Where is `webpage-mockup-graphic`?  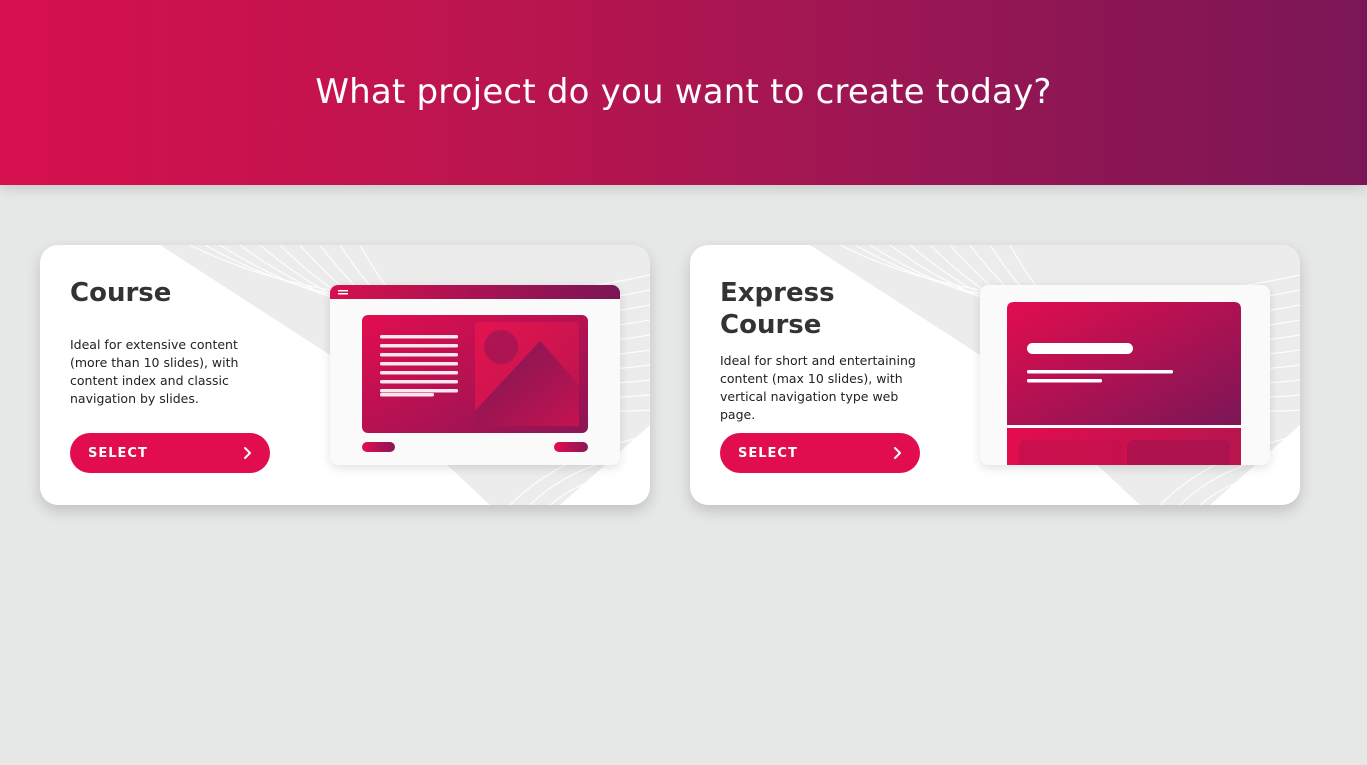 webpage-mockup-graphic is located at coordinates (1124, 383).